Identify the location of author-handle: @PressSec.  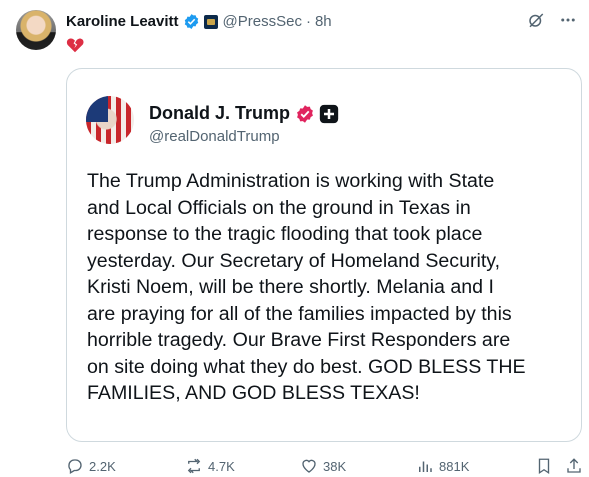
(262, 21).